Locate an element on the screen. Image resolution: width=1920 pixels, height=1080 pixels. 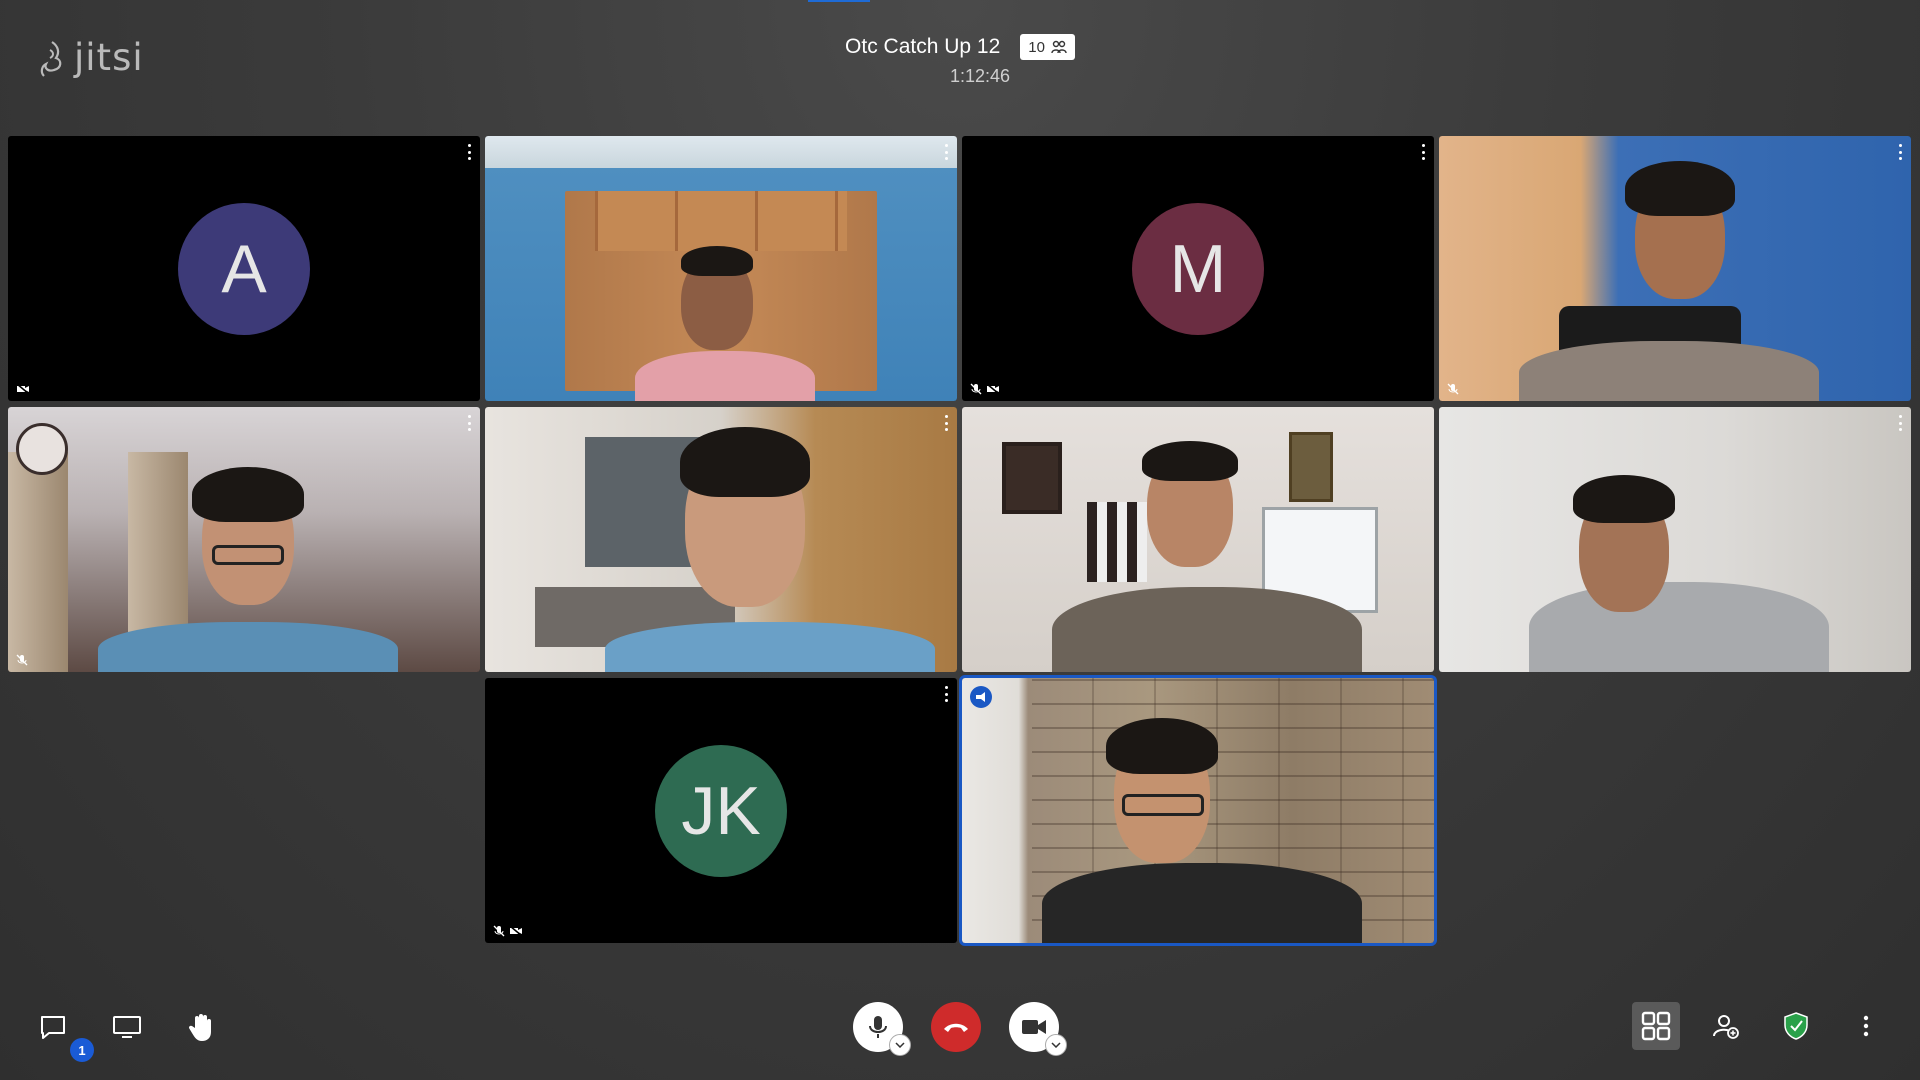
dominant-speaker-badge is located at coordinates (981, 697).